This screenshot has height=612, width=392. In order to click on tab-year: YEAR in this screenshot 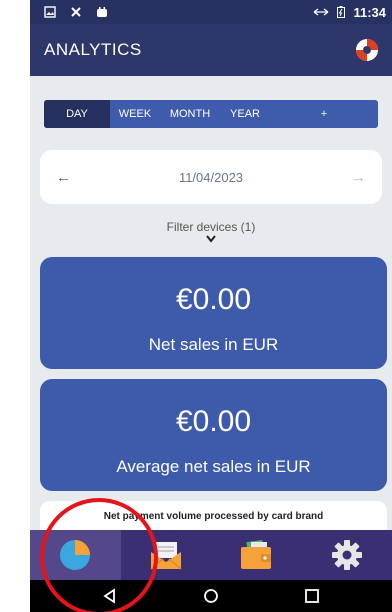, I will do `click(245, 114)`.